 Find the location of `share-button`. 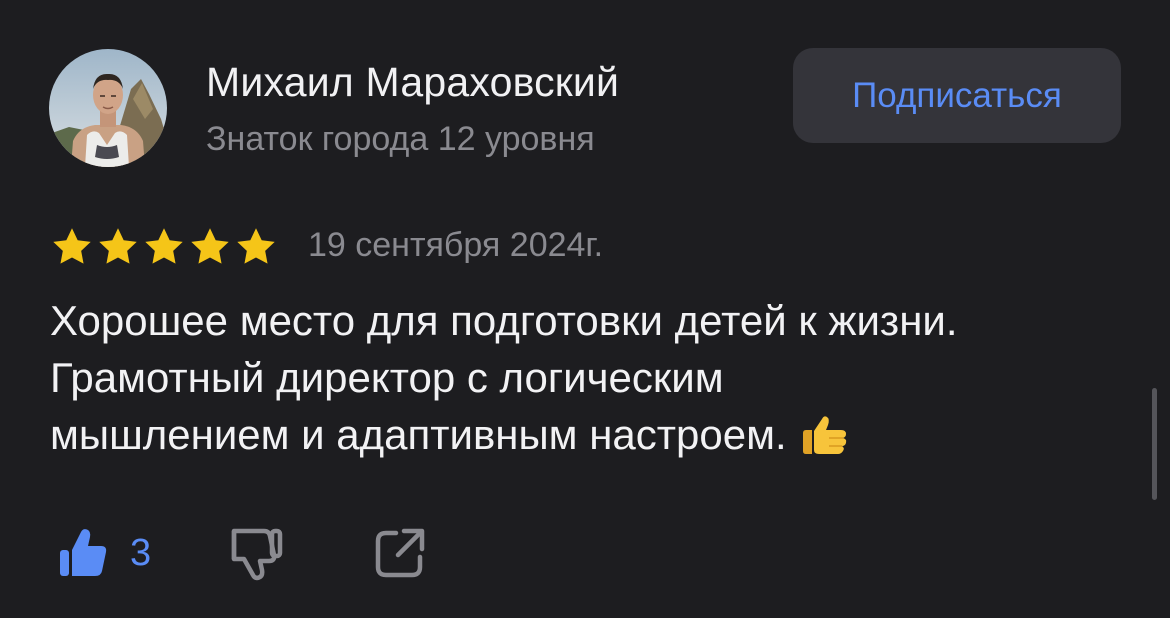

share-button is located at coordinates (400, 553).